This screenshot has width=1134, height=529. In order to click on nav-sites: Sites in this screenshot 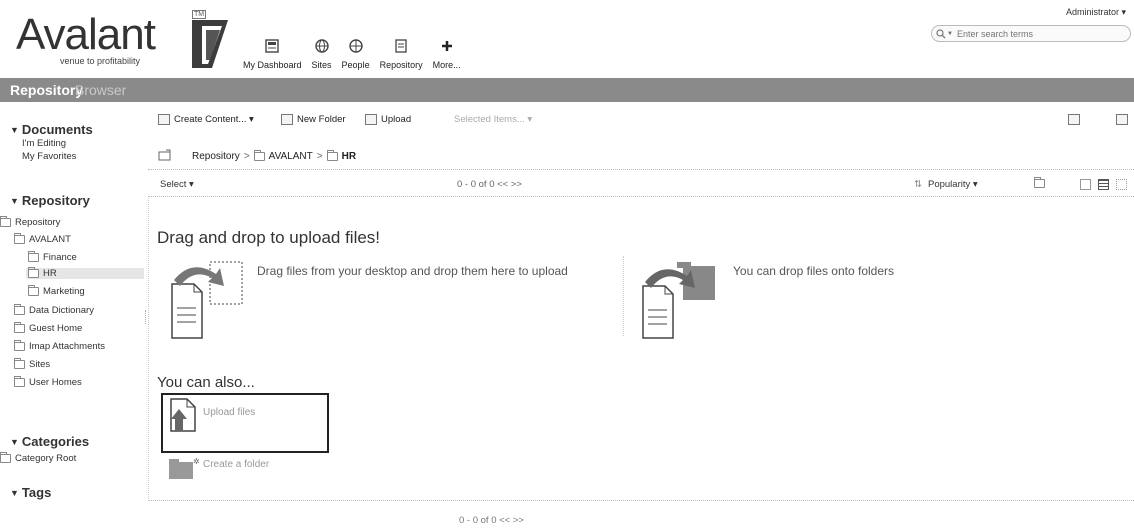, I will do `click(322, 45)`.